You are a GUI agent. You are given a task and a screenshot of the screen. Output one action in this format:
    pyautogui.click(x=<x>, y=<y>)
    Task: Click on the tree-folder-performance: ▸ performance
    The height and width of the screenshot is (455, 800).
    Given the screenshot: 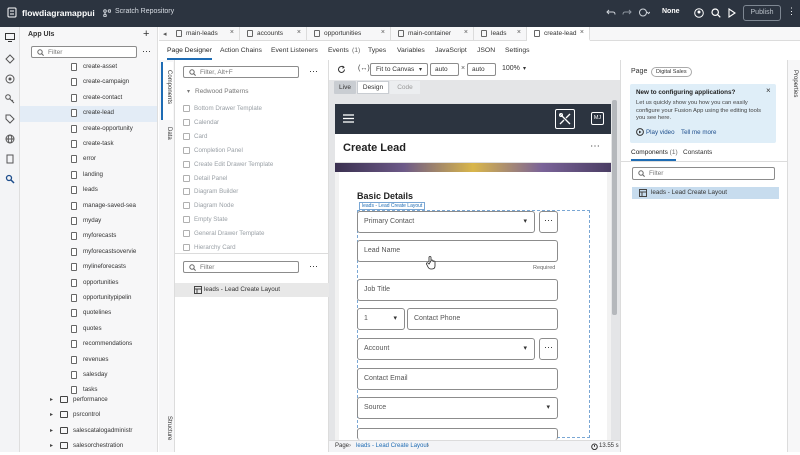 What is the action you would take?
    pyautogui.click(x=88, y=400)
    